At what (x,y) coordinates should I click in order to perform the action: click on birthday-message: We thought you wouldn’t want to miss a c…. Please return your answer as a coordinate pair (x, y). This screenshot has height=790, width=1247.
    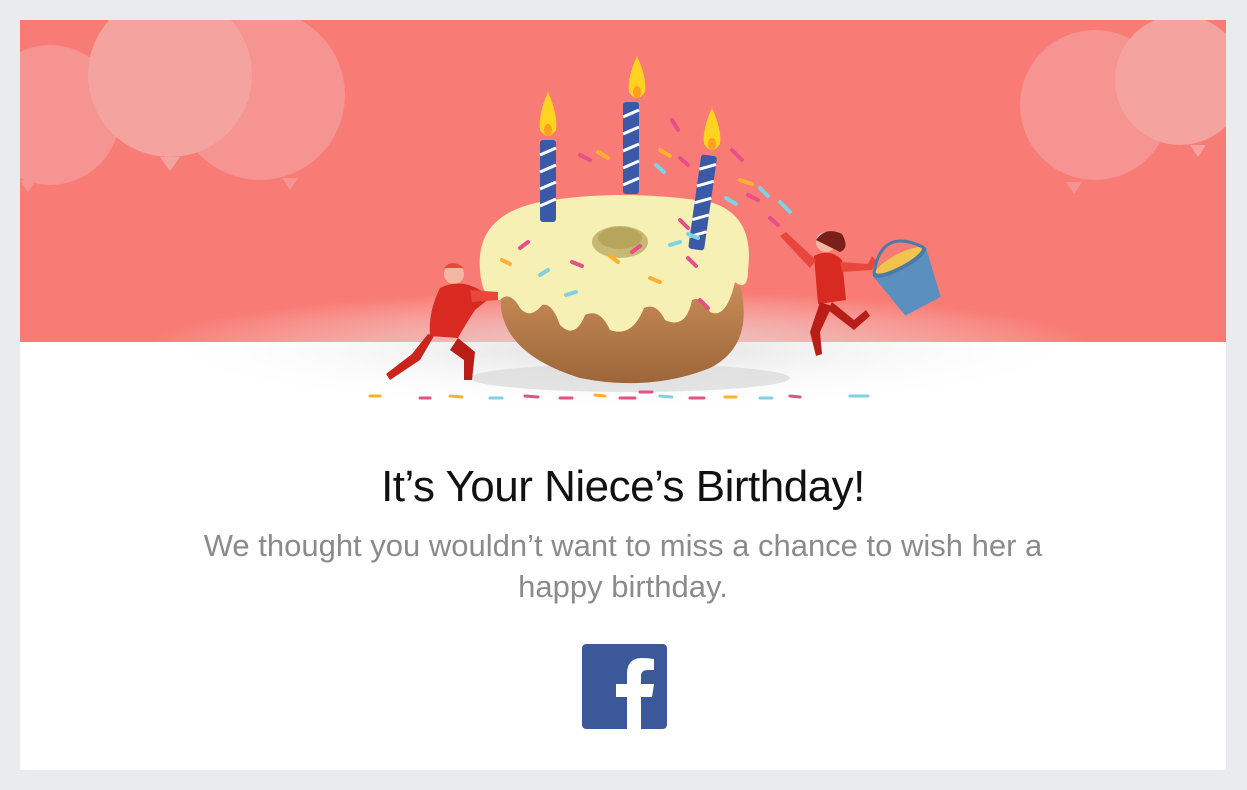
    Looking at the image, I should click on (623, 566).